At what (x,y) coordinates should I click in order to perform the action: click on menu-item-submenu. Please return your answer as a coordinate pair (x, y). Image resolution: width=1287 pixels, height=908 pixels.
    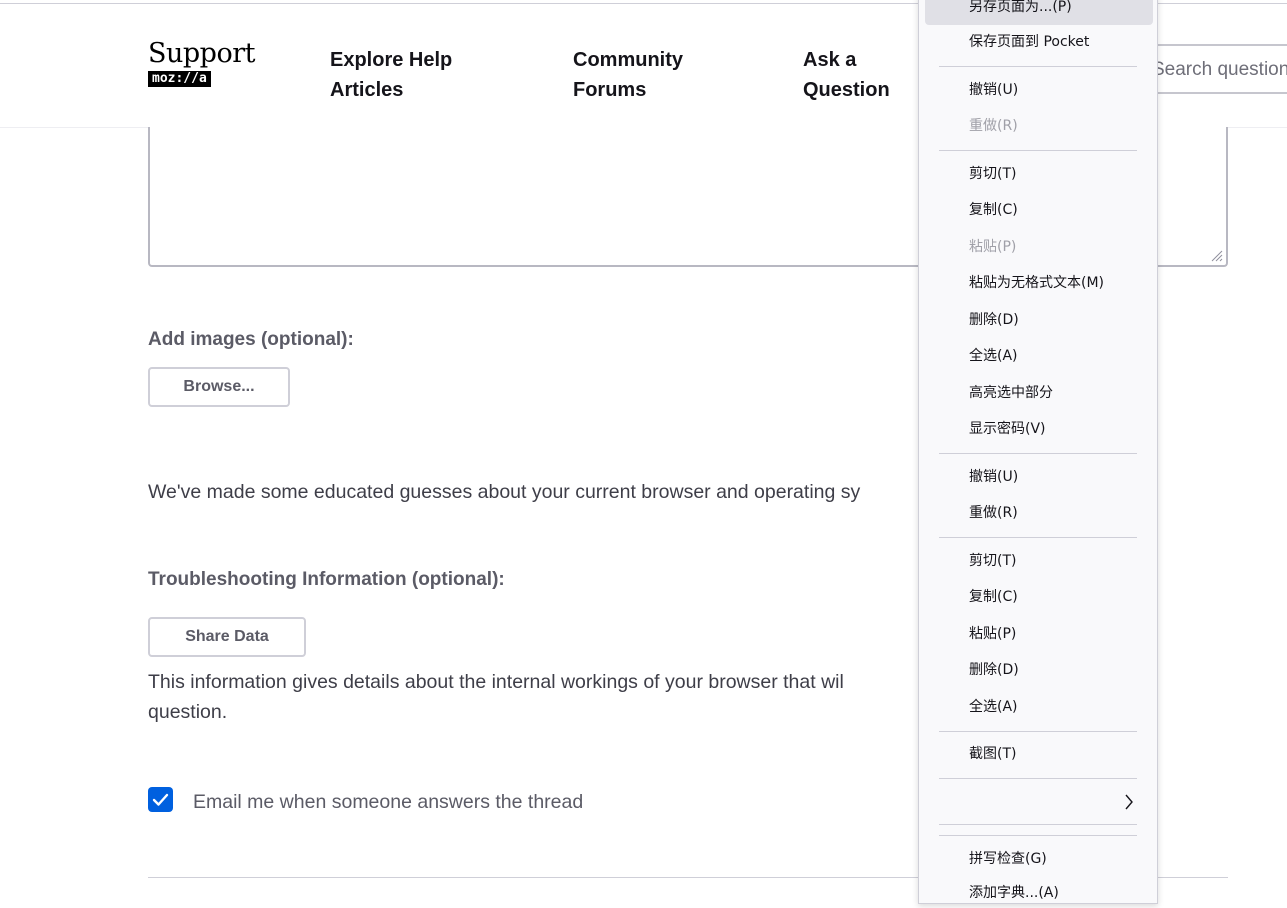
    Looking at the image, I should click on (1054, 802).